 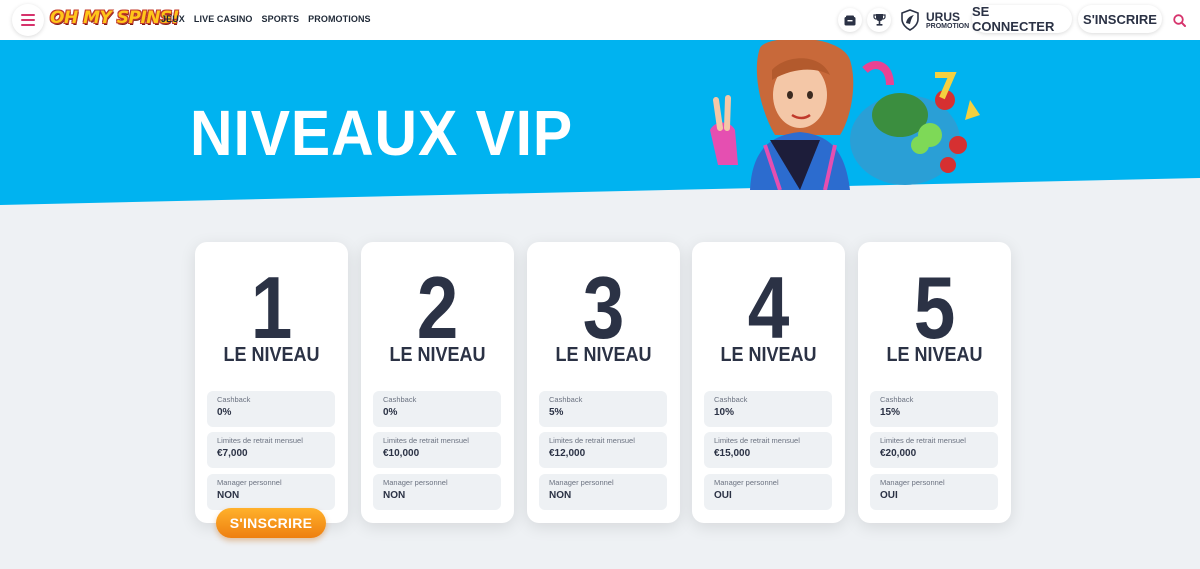 I want to click on nav-link-jeux: JEUX, so click(x=173, y=19).